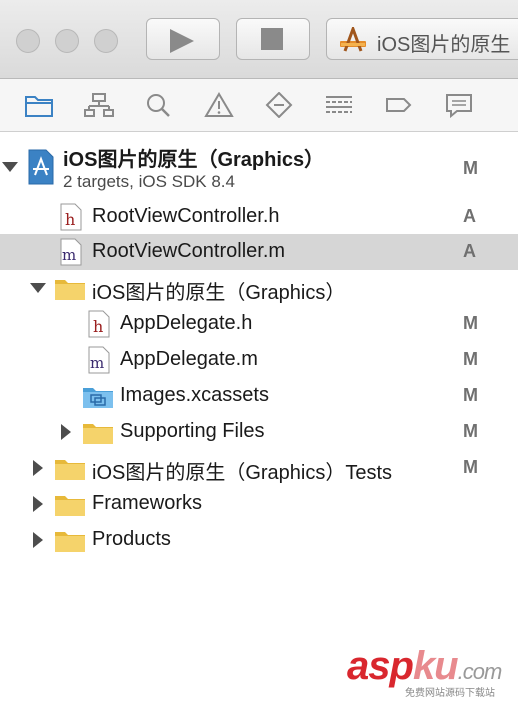 This screenshot has height=702, width=518. What do you see at coordinates (28, 41) in the screenshot?
I see `close-window-button` at bounding box center [28, 41].